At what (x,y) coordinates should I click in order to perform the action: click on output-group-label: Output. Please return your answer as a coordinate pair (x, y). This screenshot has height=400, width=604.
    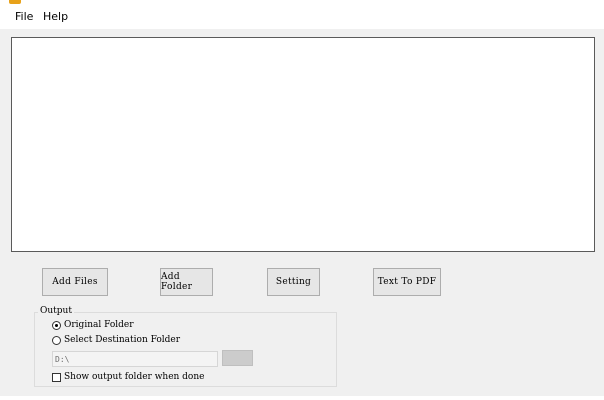
    Looking at the image, I should click on (56, 311).